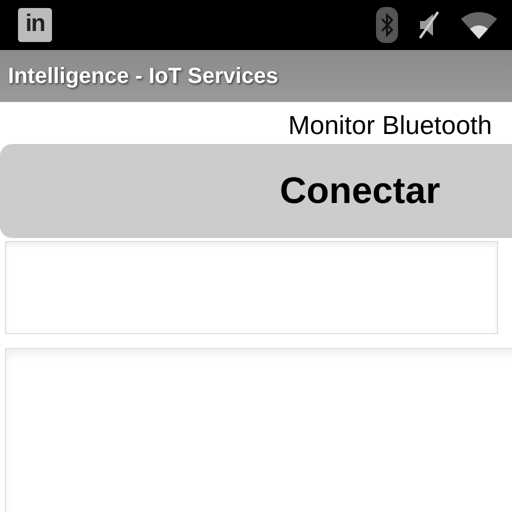 The height and width of the screenshot is (512, 512). I want to click on screen-heading: Monitor Bluetooth, so click(390, 126).